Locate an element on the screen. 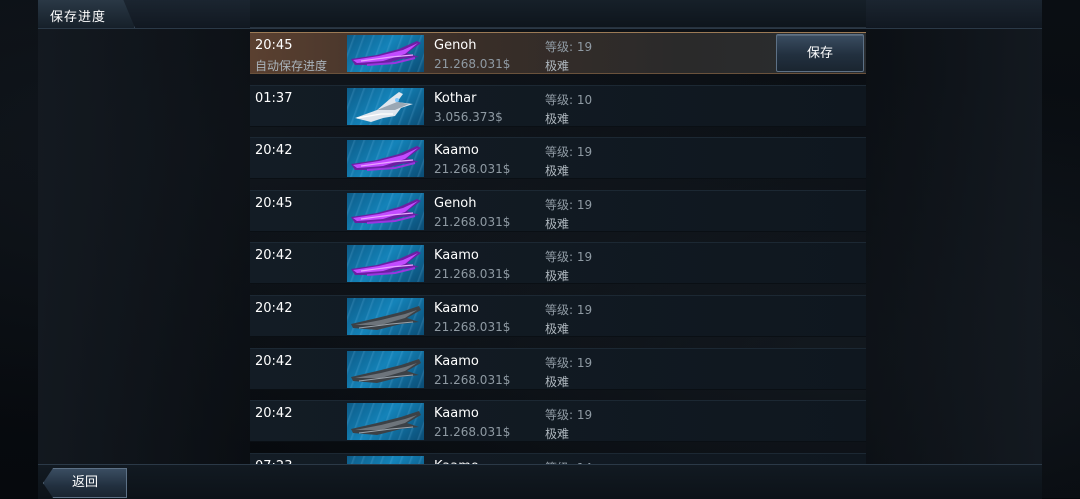  save-slot-row: 01:37 Kothar 3.056.373$ 等级: 10 极难 is located at coordinates (558, 105).